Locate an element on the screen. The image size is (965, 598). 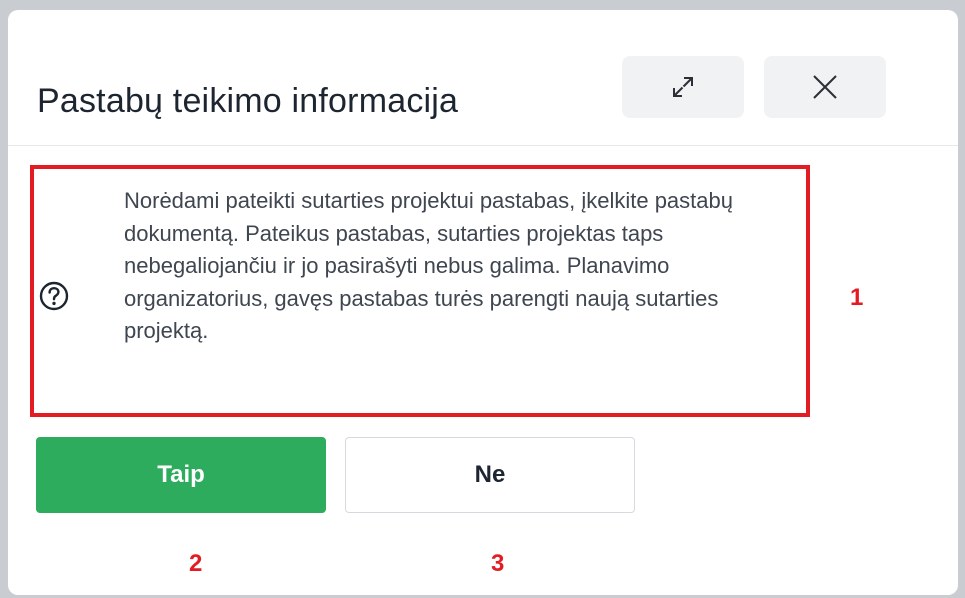
yes-button: Taip is located at coordinates (181, 475).